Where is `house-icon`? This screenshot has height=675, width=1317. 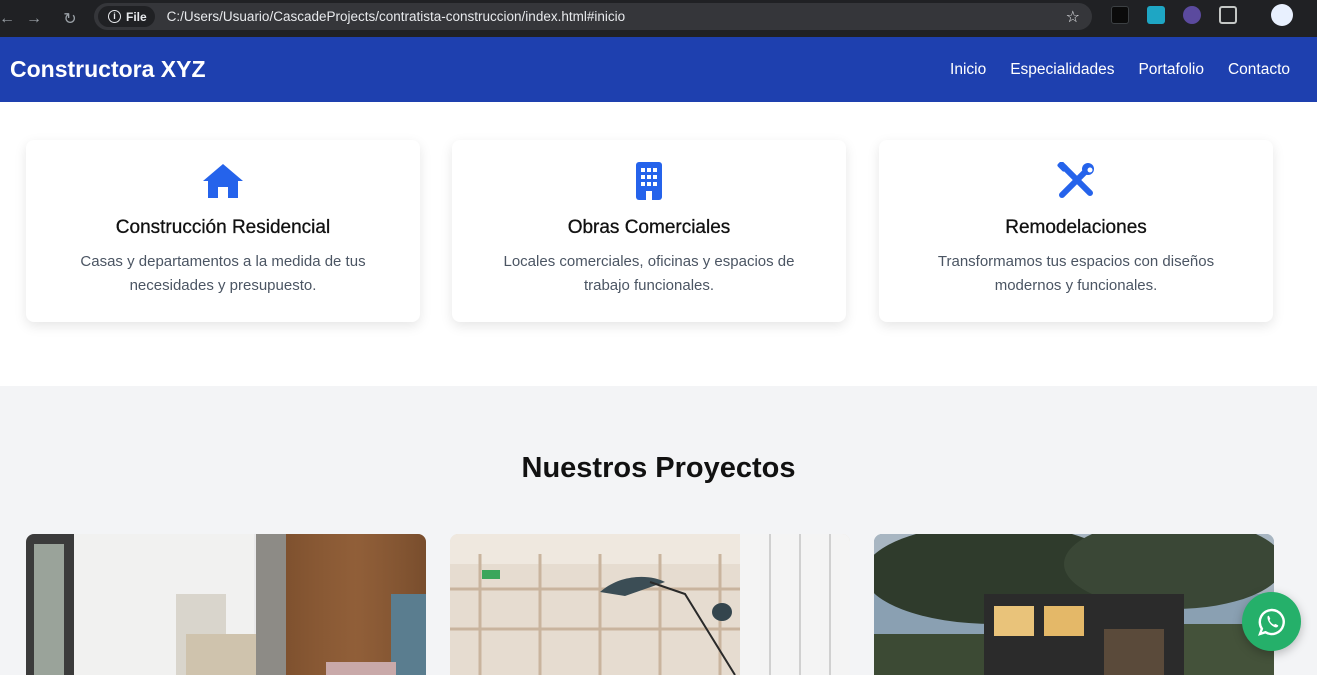 house-icon is located at coordinates (223, 181).